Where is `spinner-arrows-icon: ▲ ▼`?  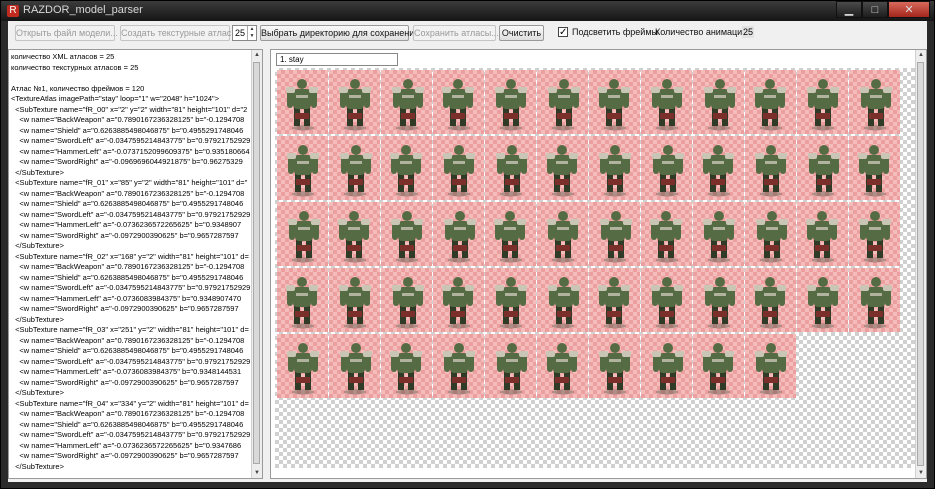
spinner-arrows-icon: ▲ ▼ is located at coordinates (251, 33).